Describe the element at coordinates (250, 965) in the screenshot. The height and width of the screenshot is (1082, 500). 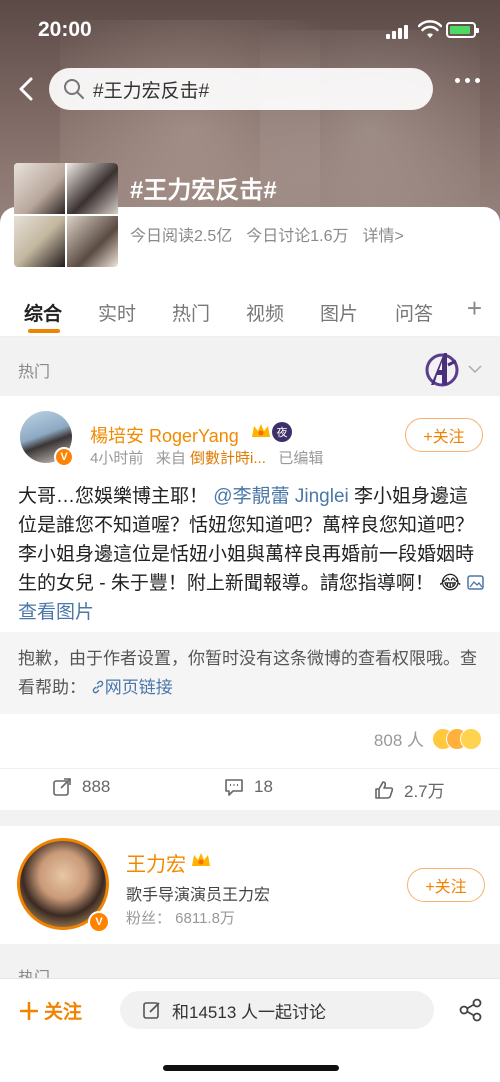
I see `section-header-hot-2: 热门` at that location.